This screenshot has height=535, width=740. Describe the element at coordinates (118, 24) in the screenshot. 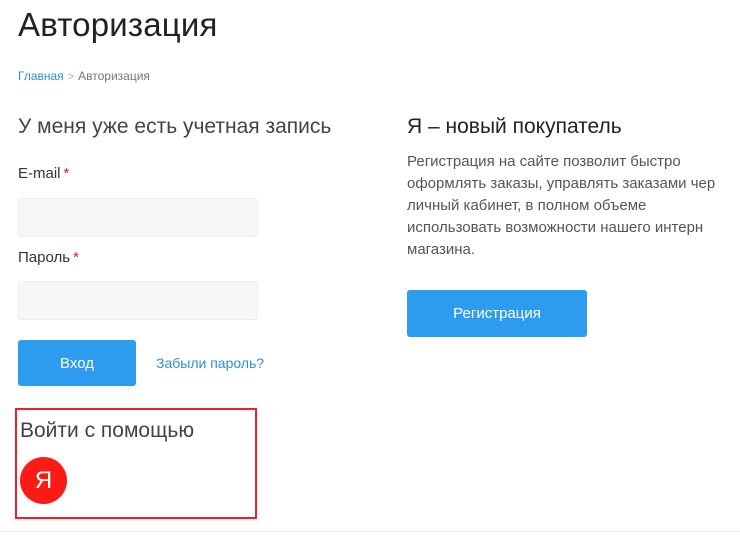

I see `page-title: Авторизация` at that location.